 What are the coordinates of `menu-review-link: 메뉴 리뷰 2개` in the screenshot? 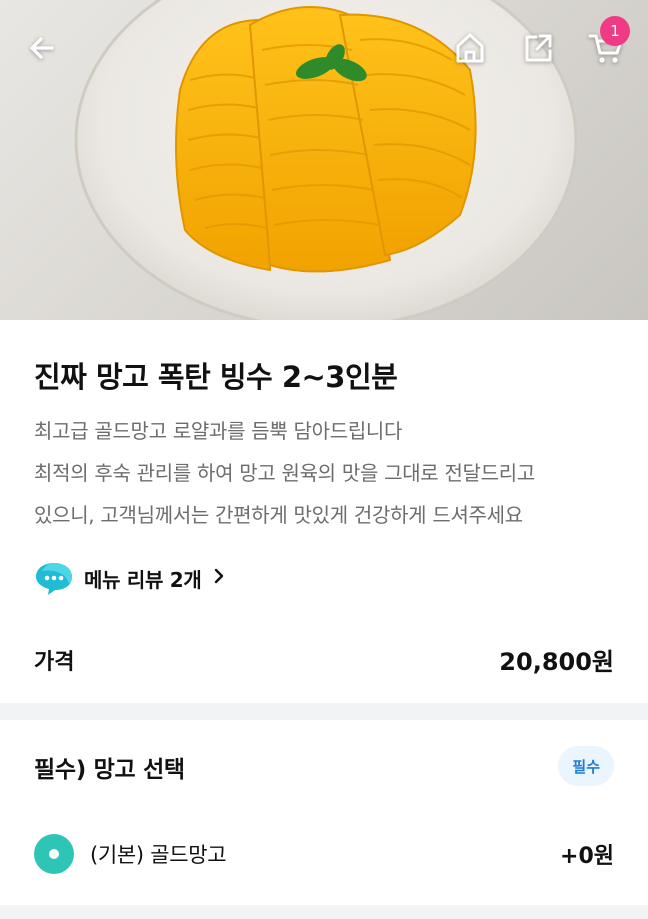 It's located at (129, 578).